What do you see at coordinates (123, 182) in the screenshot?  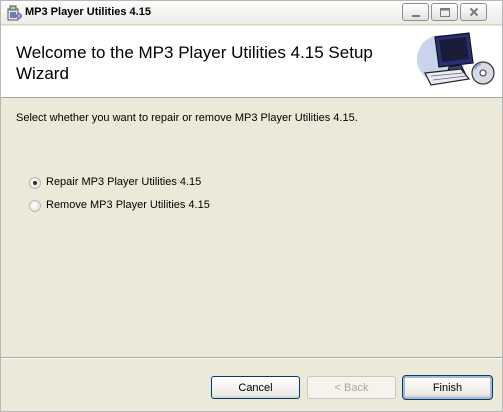 I see `repair-label: Repair MP3 Player Utilities 4.15` at bounding box center [123, 182].